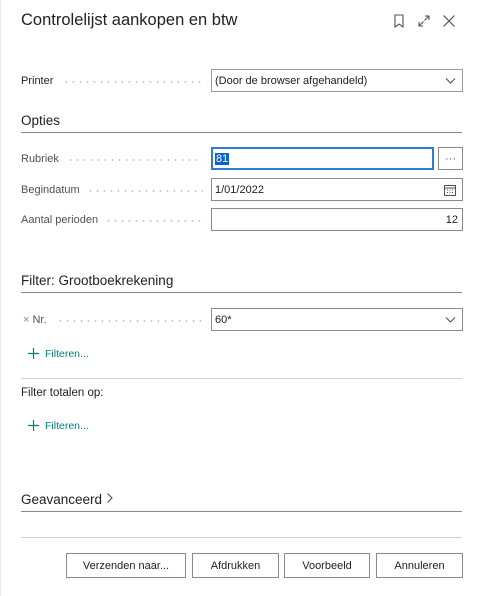  I want to click on aantal-perioden-label: Aantal perioden, so click(60, 220).